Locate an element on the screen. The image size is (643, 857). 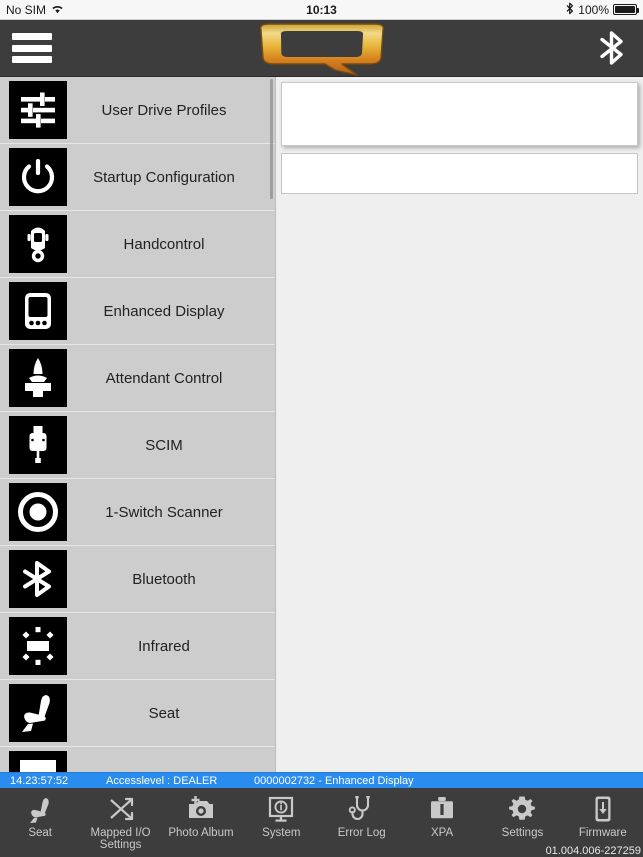
sidebar-item-scim: SCIM is located at coordinates (137, 445).